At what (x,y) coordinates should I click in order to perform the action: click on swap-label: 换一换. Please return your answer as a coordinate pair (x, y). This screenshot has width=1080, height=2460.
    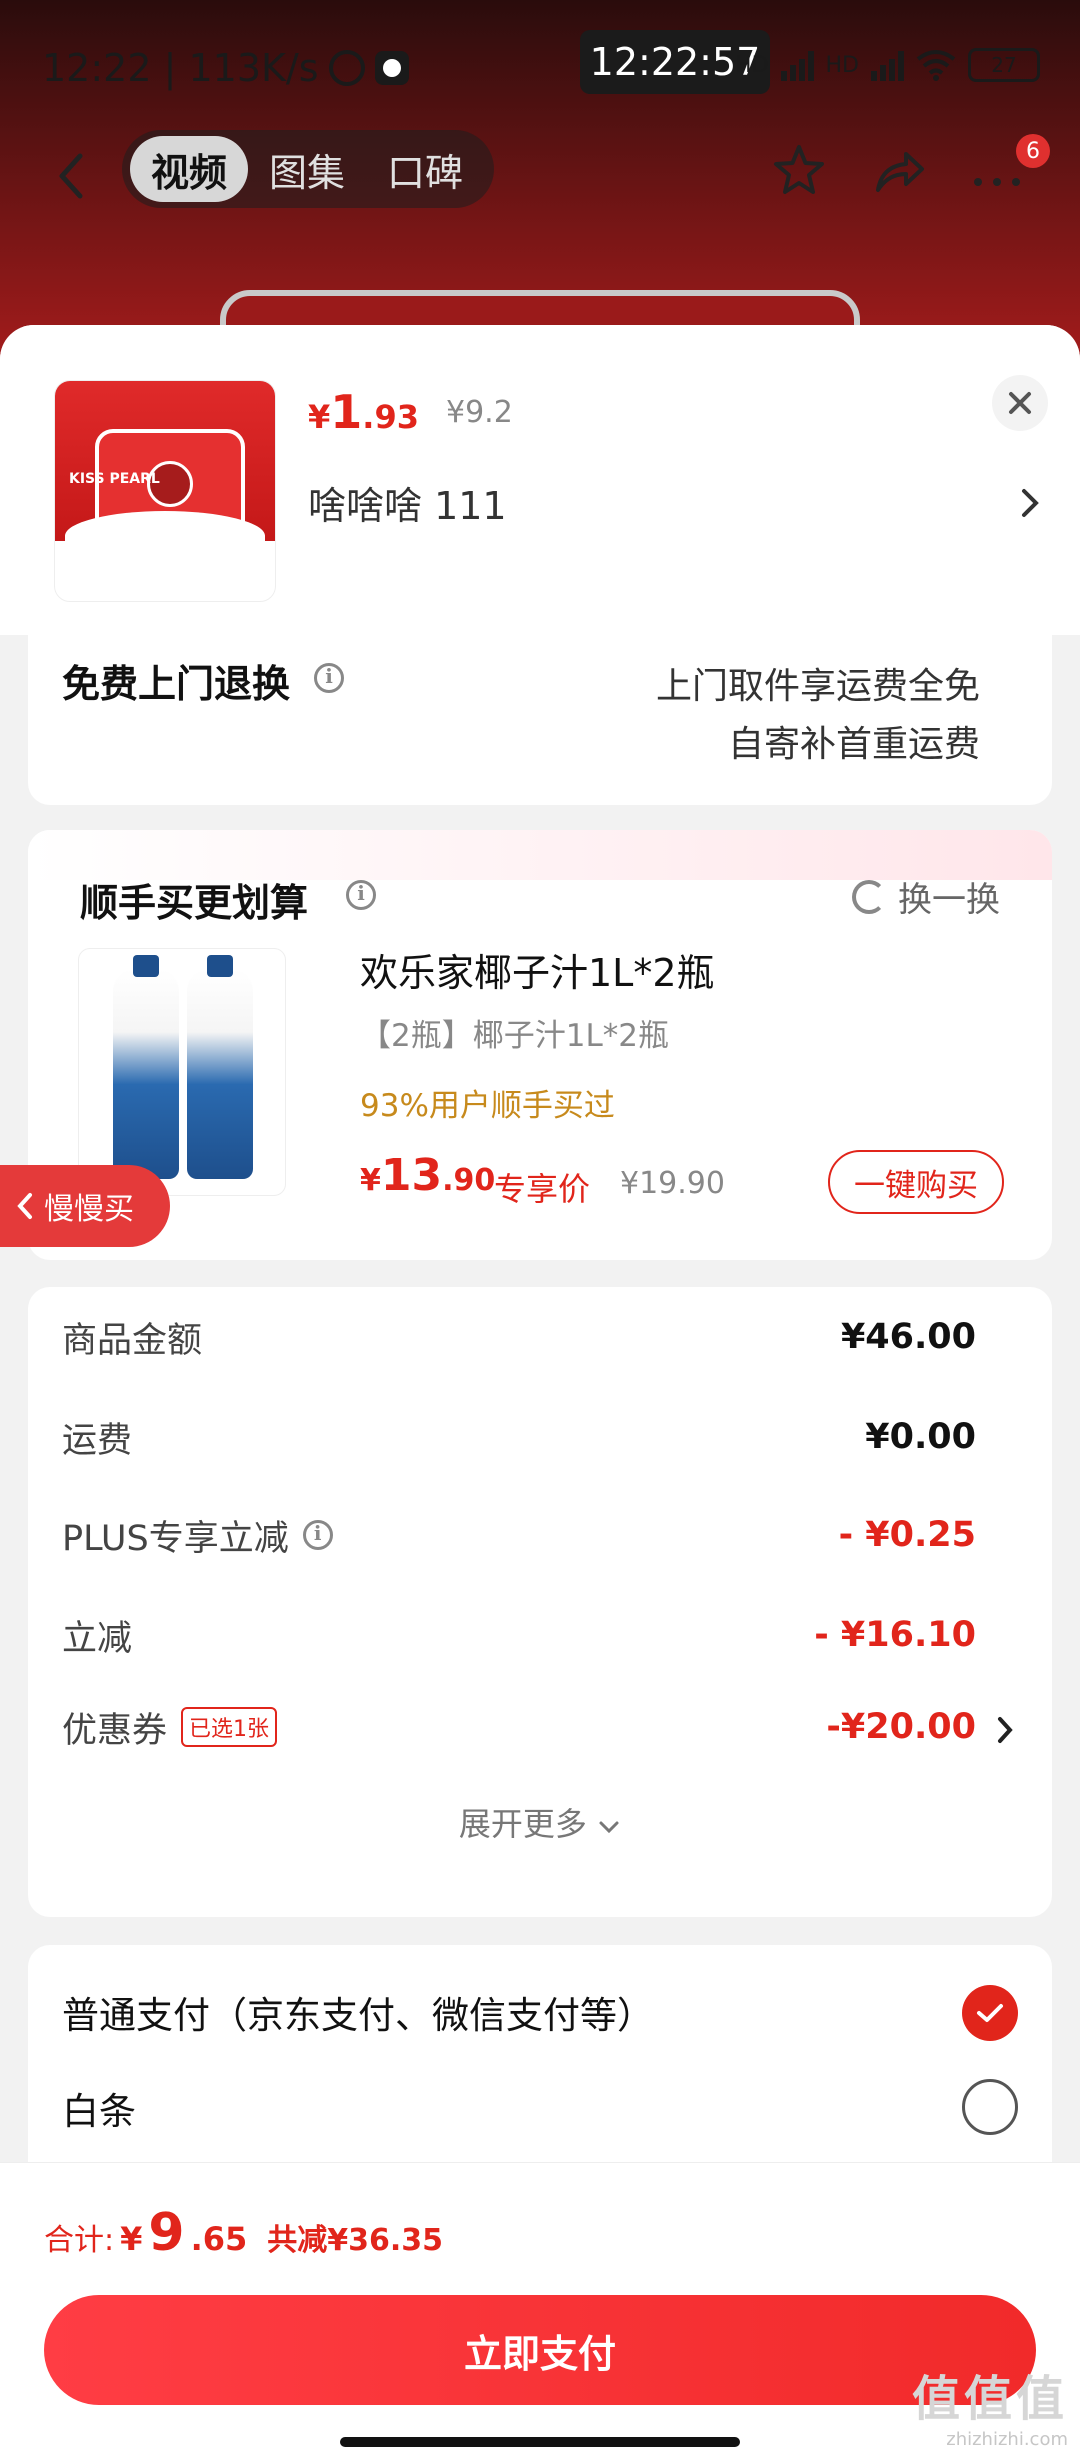
    Looking at the image, I should click on (949, 900).